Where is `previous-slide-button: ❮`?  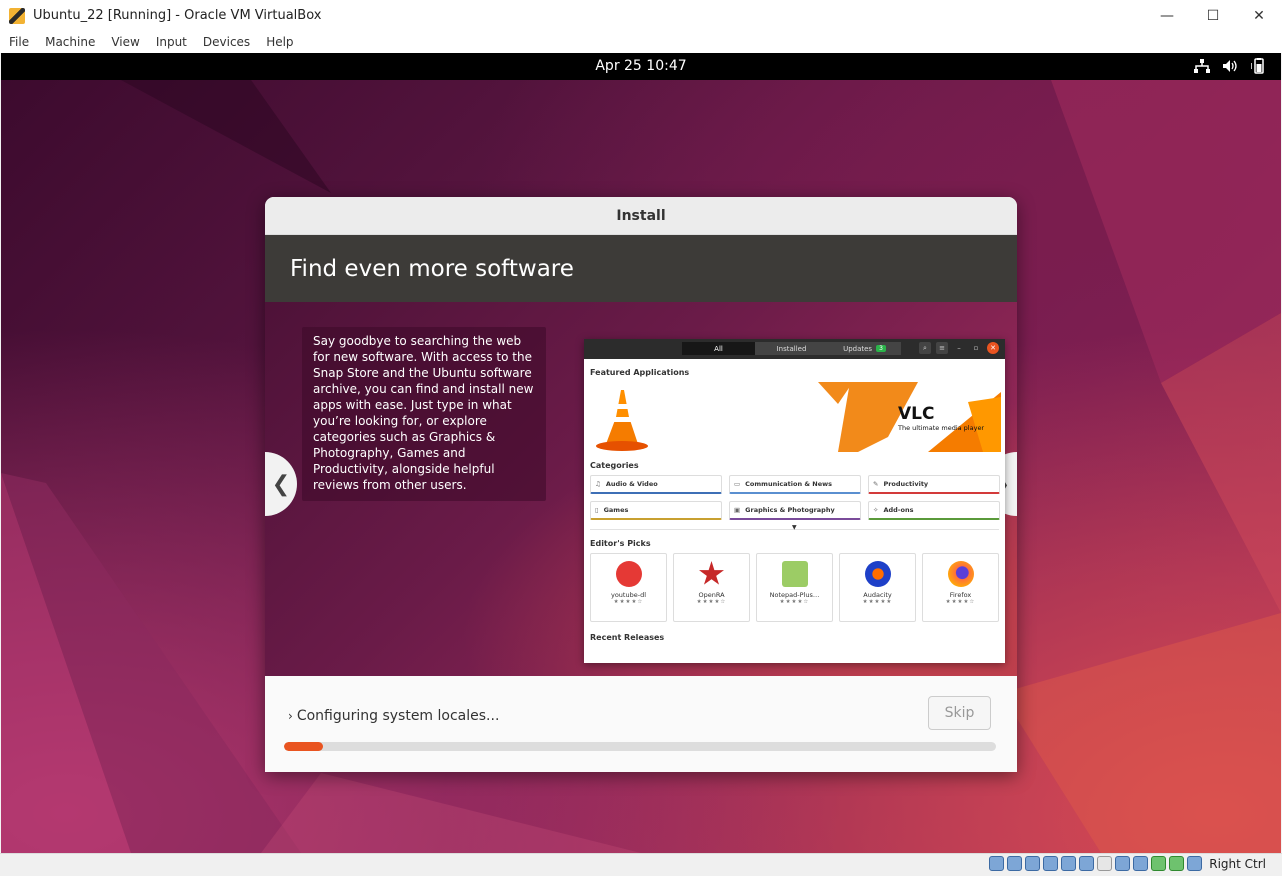
previous-slide-button: ❮ is located at coordinates (281, 484).